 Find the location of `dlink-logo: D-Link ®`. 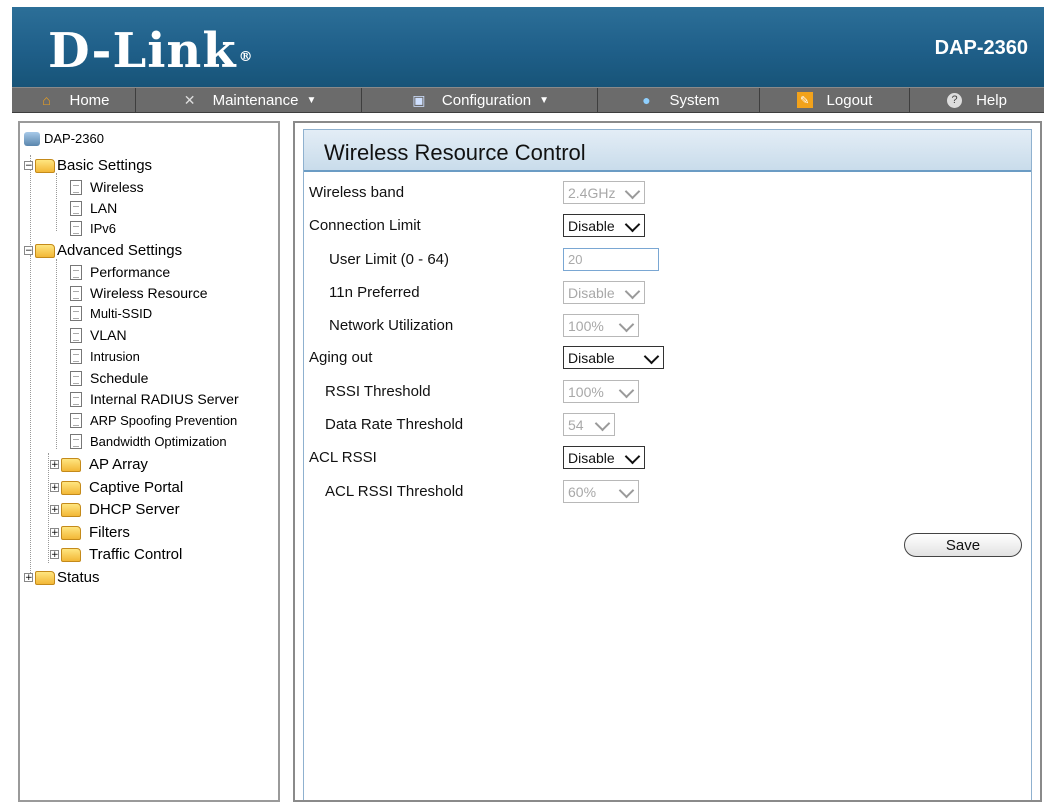

dlink-logo: D-Link ® is located at coordinates (151, 51).